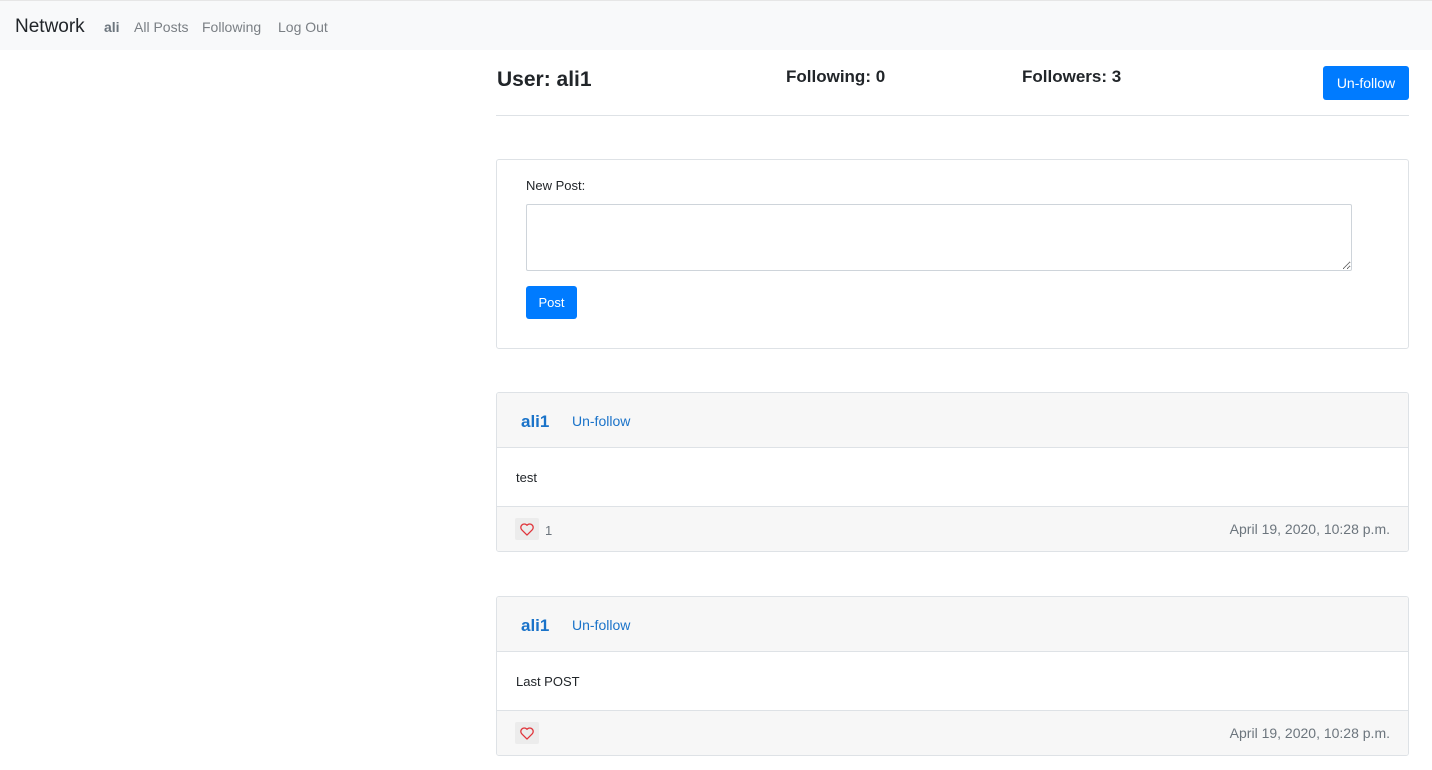  What do you see at coordinates (939, 237) in the screenshot?
I see `new-post-textarea` at bounding box center [939, 237].